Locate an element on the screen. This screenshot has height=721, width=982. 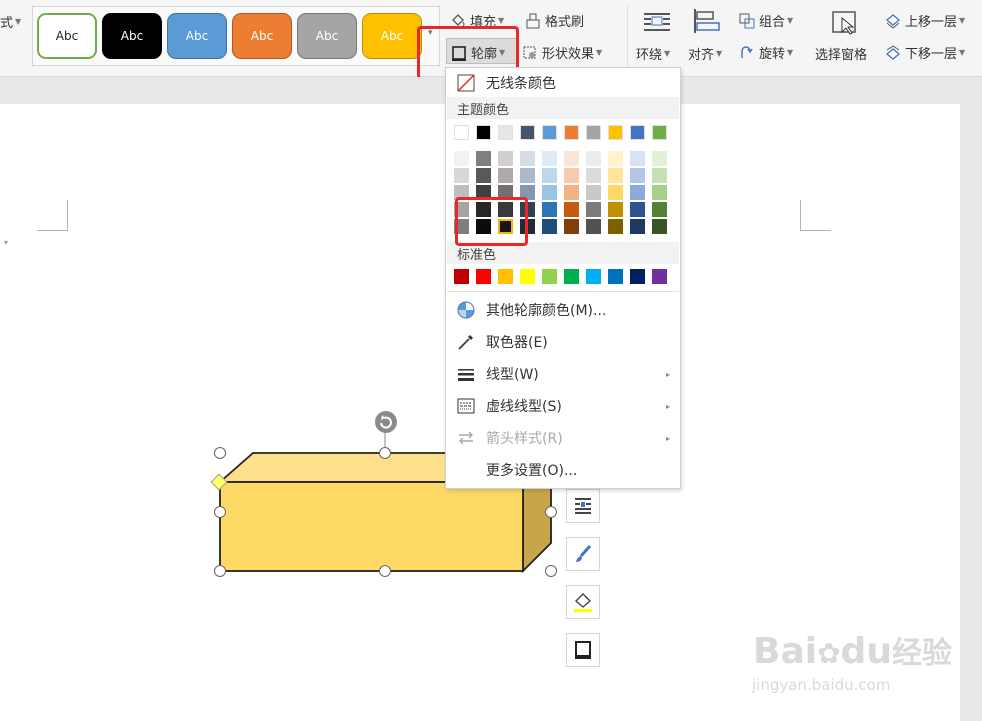
shape-effects-button: 形状效果 ▼ is located at coordinates (562, 52).